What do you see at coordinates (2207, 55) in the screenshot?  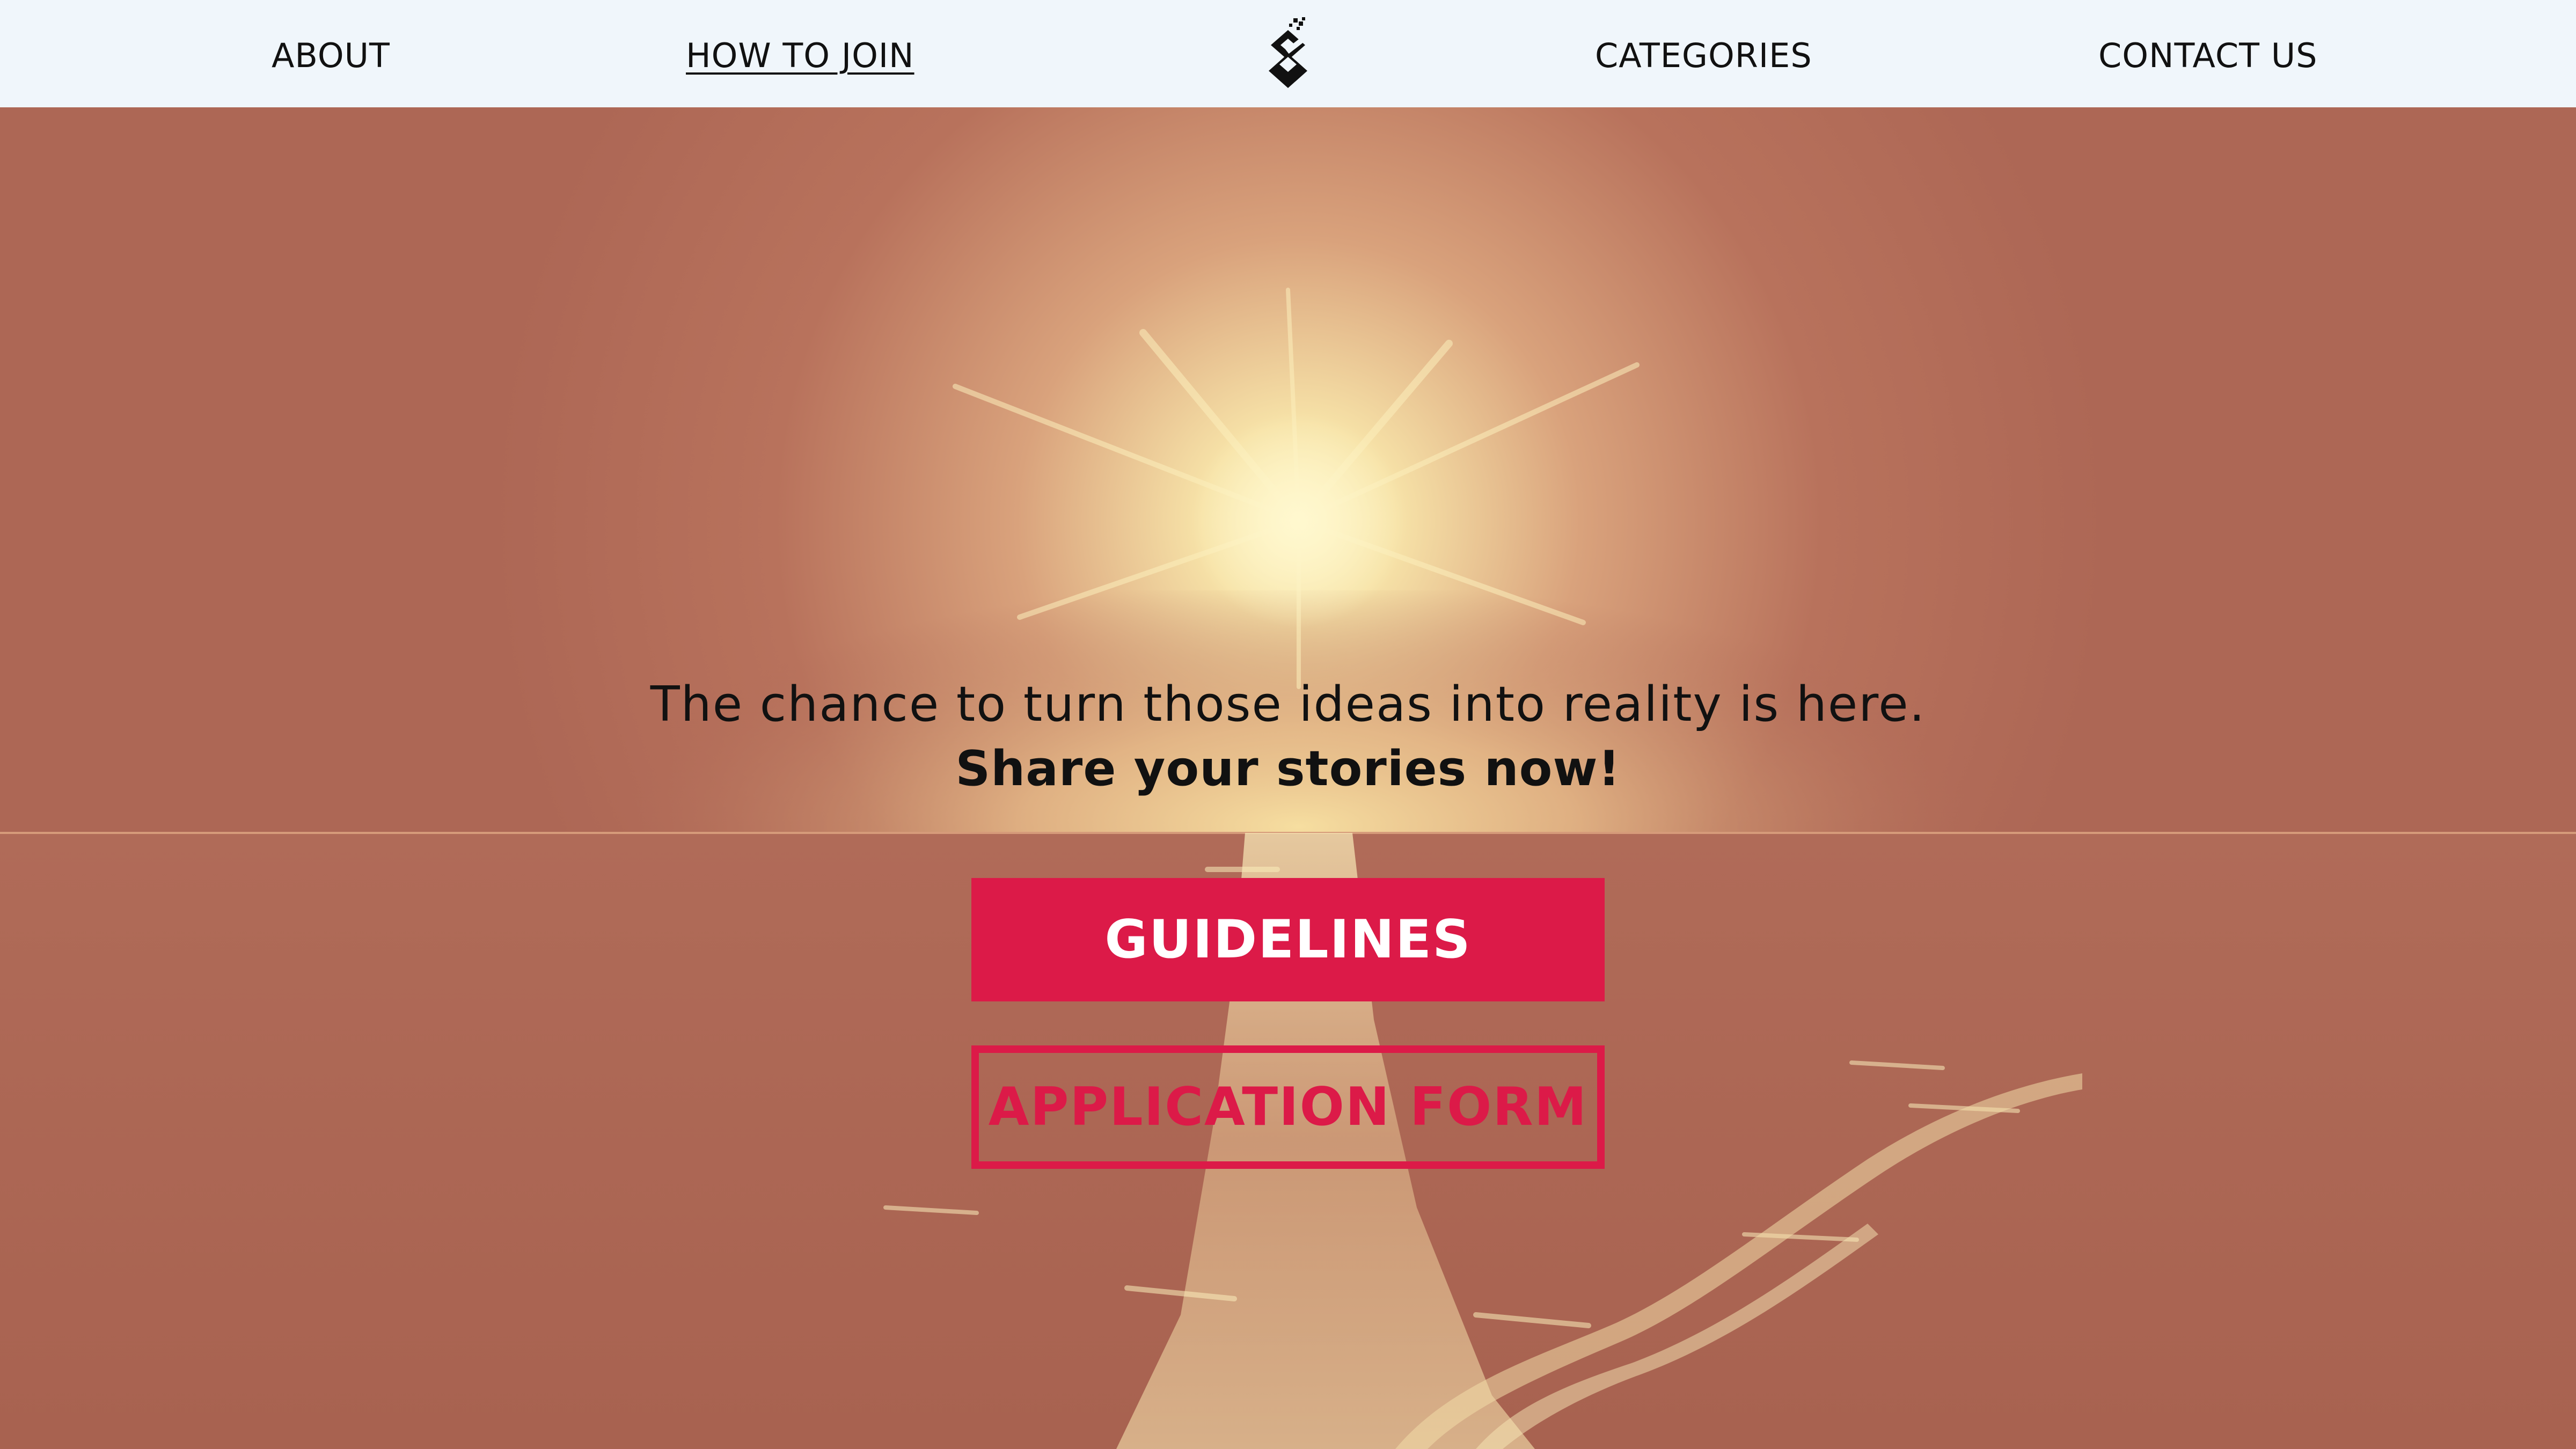 I see `nav-link-contact-us: CONTACT US` at bounding box center [2207, 55].